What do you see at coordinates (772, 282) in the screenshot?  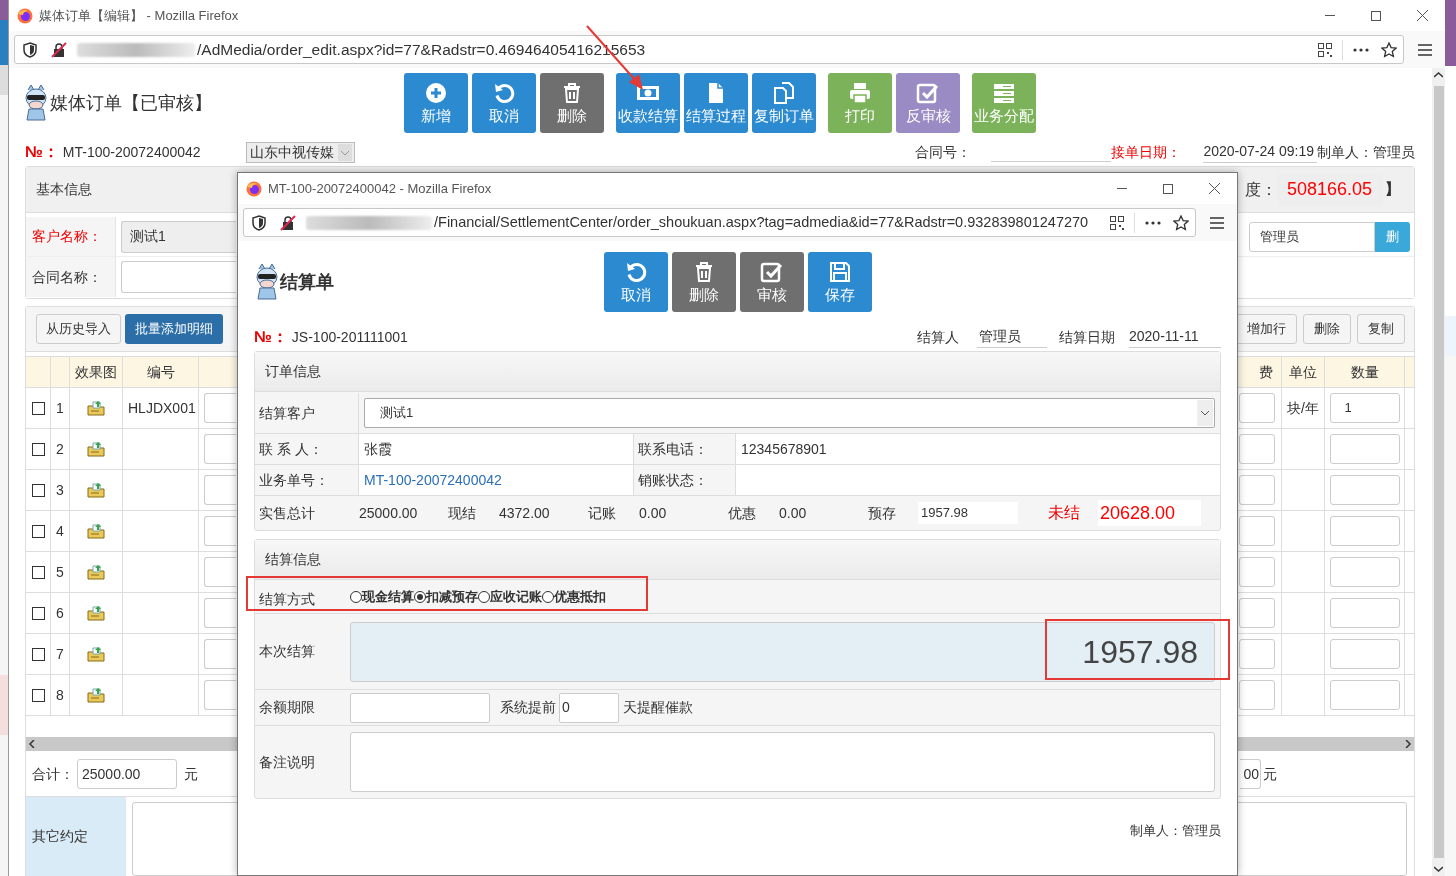 I see `toolbar-button: 审核` at bounding box center [772, 282].